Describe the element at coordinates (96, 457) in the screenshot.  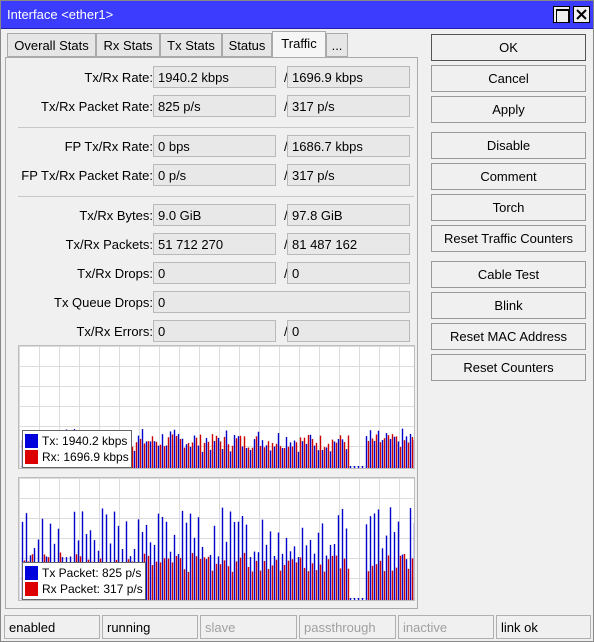
I see `legend-rx-value: 1696.9 kbps` at that location.